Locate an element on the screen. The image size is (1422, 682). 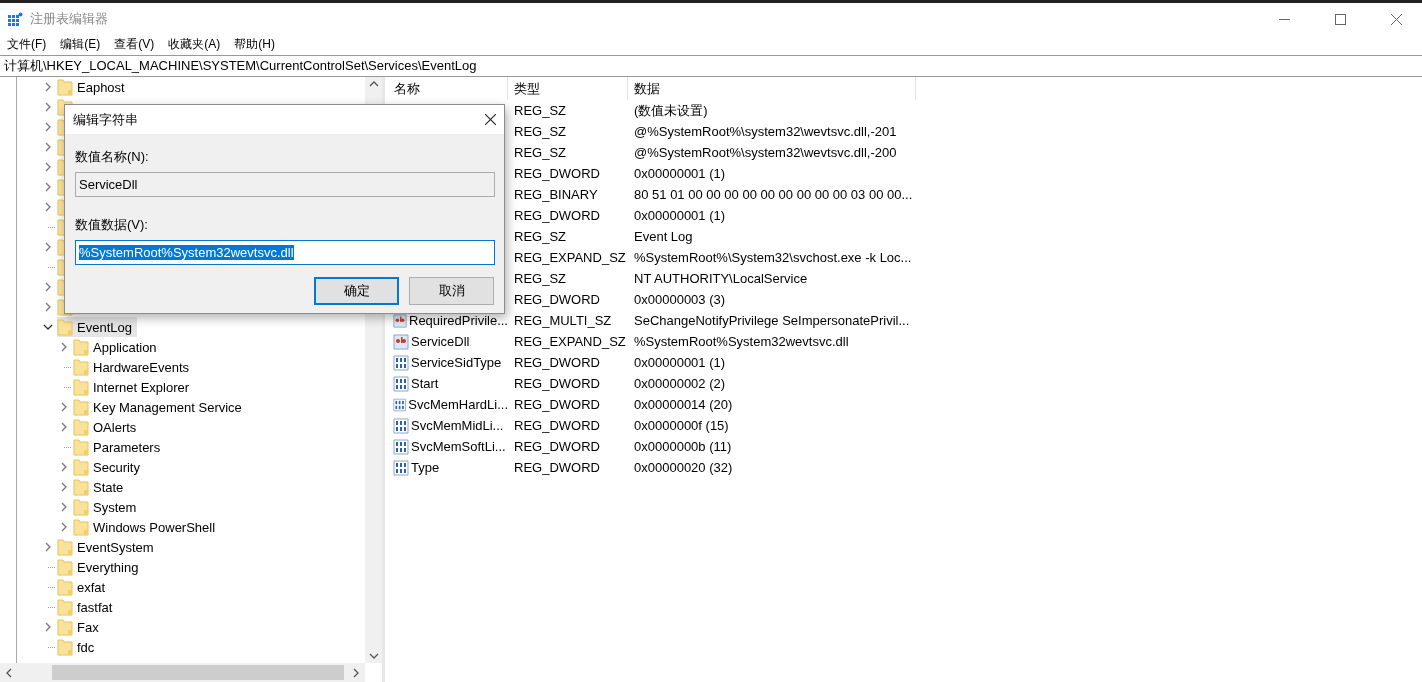
scroll-right-icon is located at coordinates (356, 672).